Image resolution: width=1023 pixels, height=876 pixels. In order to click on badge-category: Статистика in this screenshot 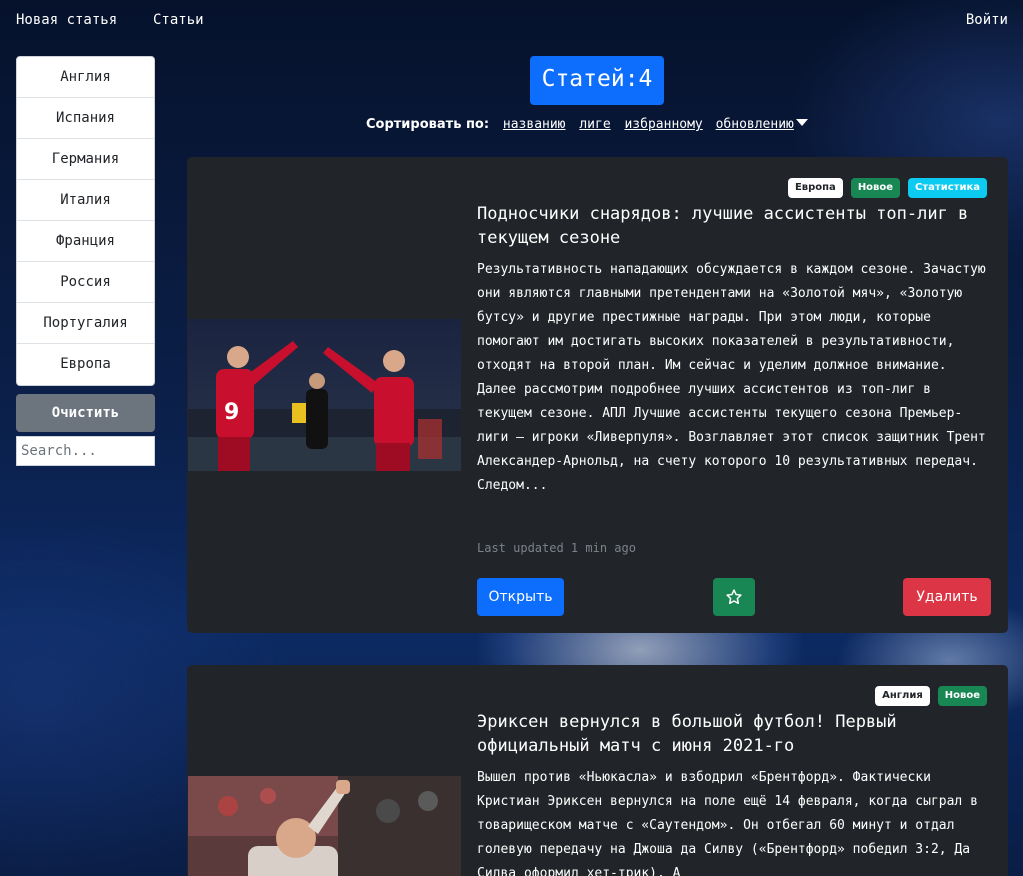, I will do `click(947, 188)`.